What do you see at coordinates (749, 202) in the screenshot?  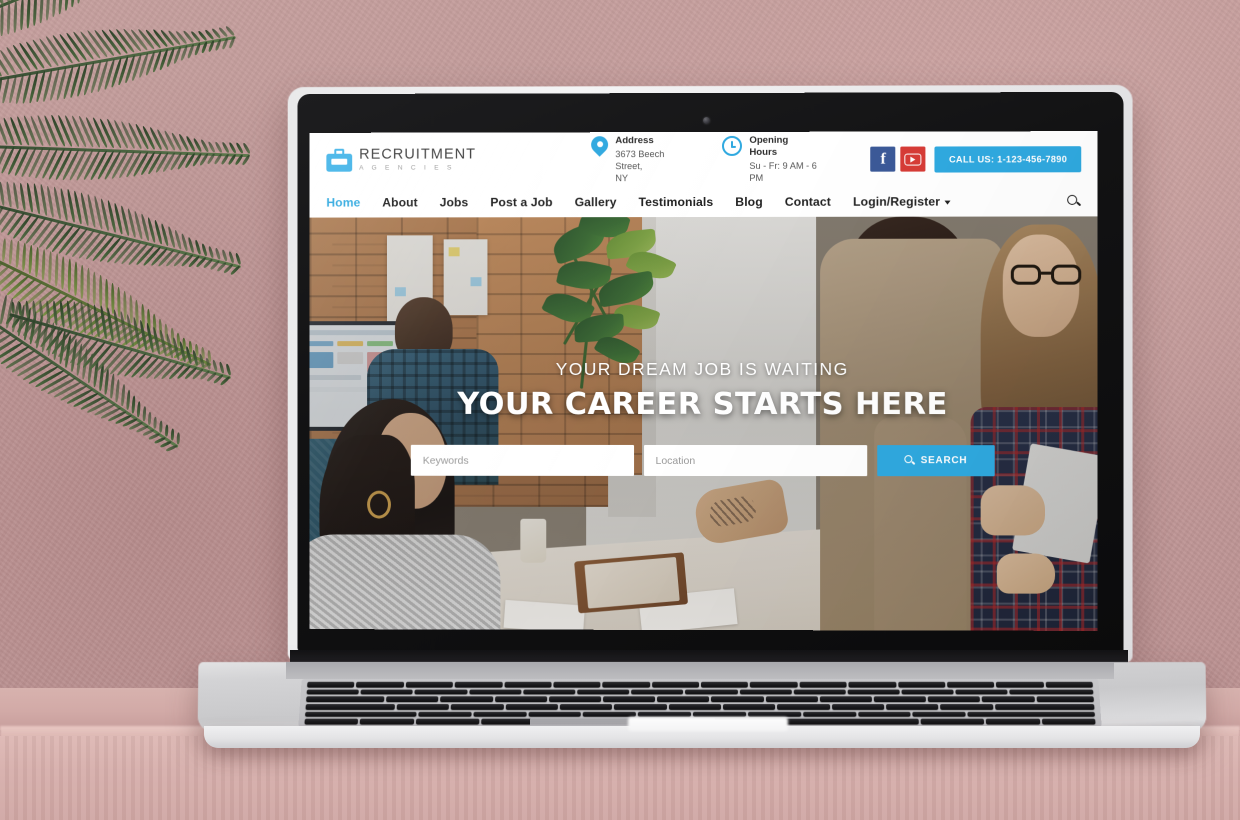 I see `nav-item-blog: Blog` at bounding box center [749, 202].